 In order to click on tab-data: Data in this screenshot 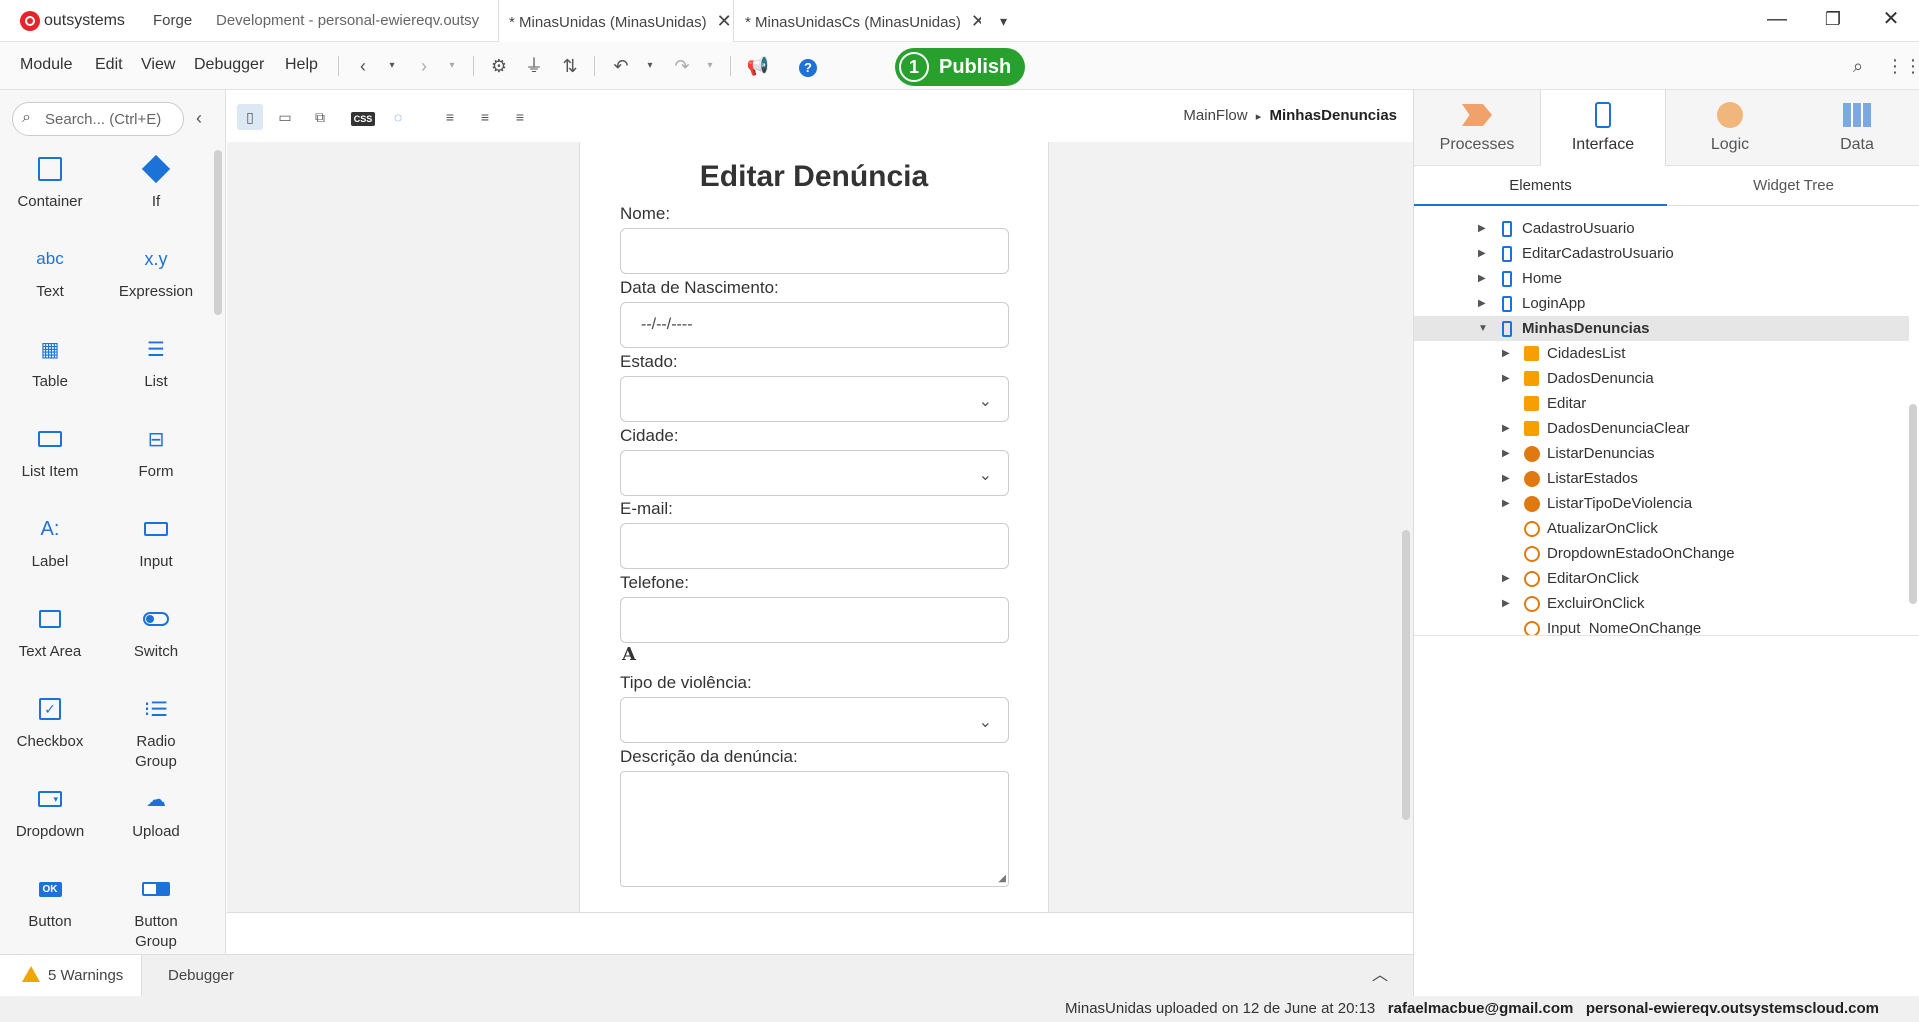, I will do `click(1856, 128)`.